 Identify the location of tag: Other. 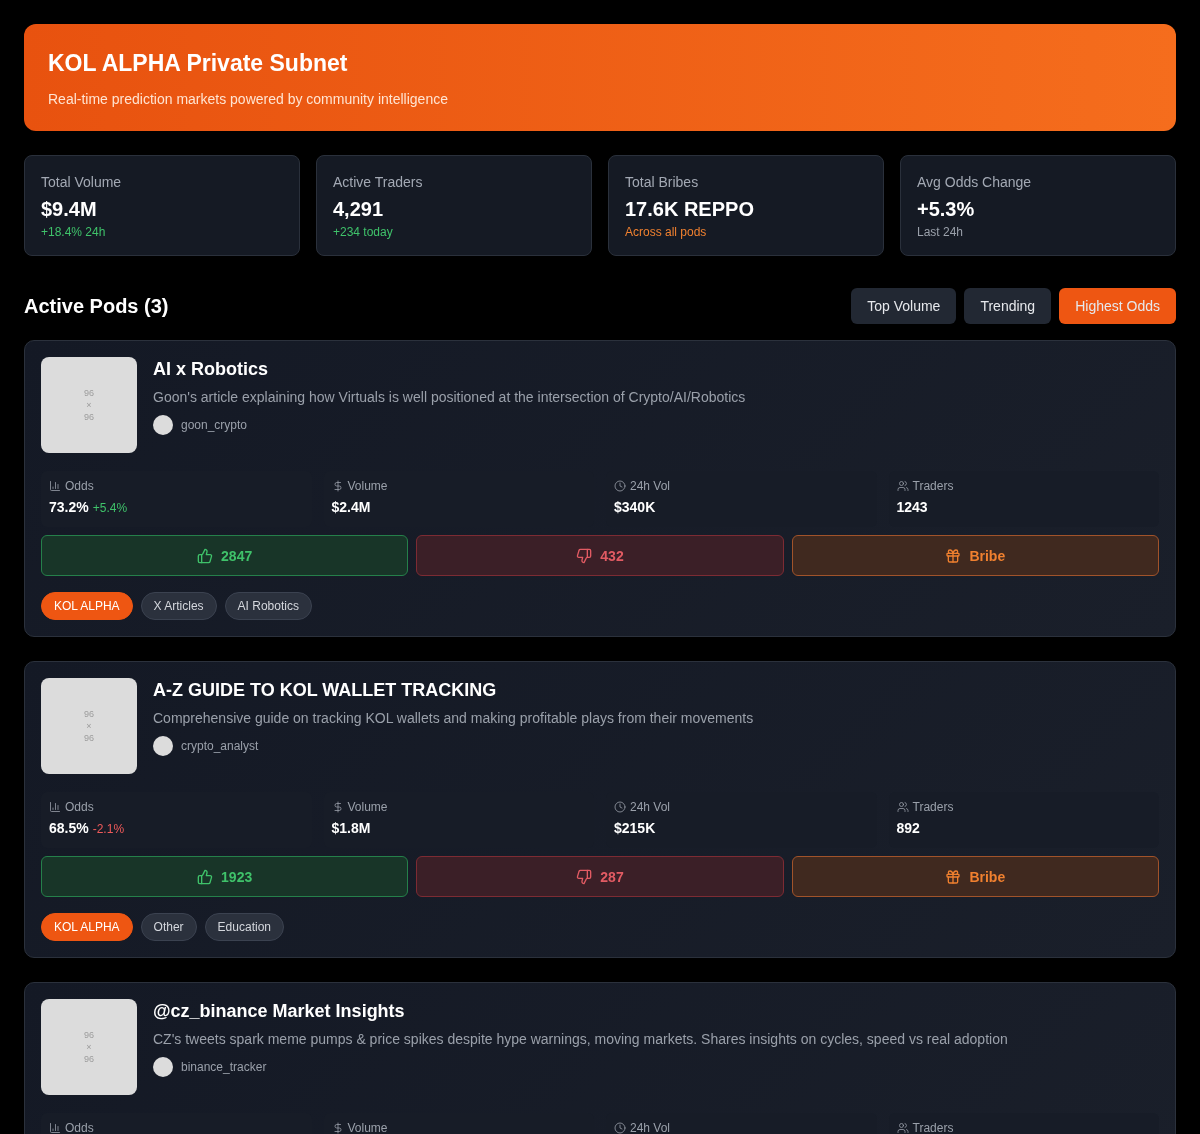
(168, 927).